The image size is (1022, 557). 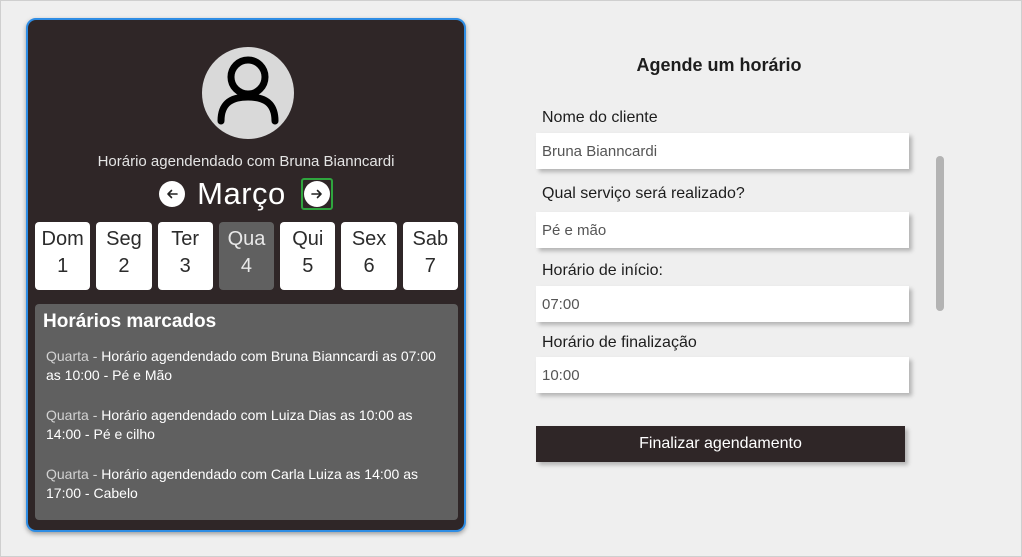 I want to click on appointment-subtitle: Horário agendendado com Bruna Bianncardi, so click(x=246, y=161).